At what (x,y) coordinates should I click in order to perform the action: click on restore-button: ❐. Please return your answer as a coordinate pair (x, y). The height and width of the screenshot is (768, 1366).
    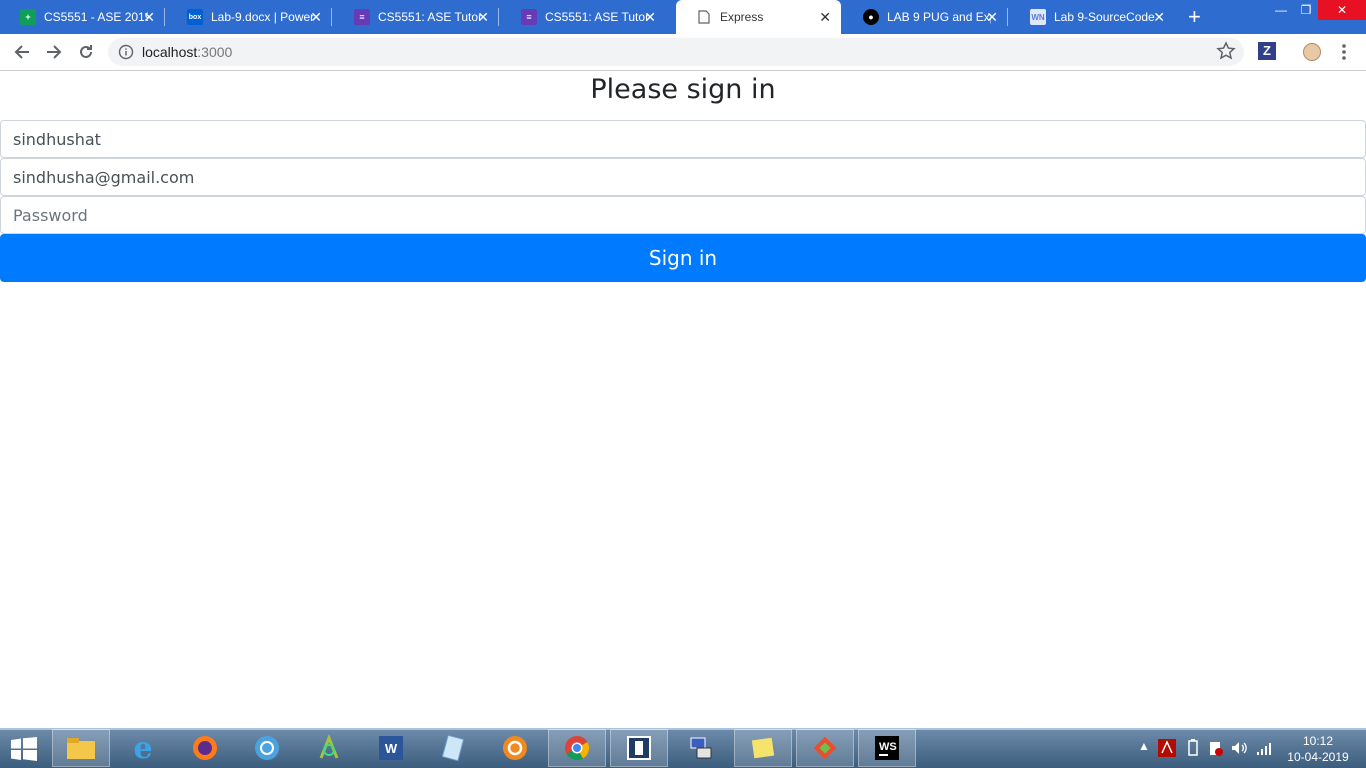
    Looking at the image, I should click on (1306, 10).